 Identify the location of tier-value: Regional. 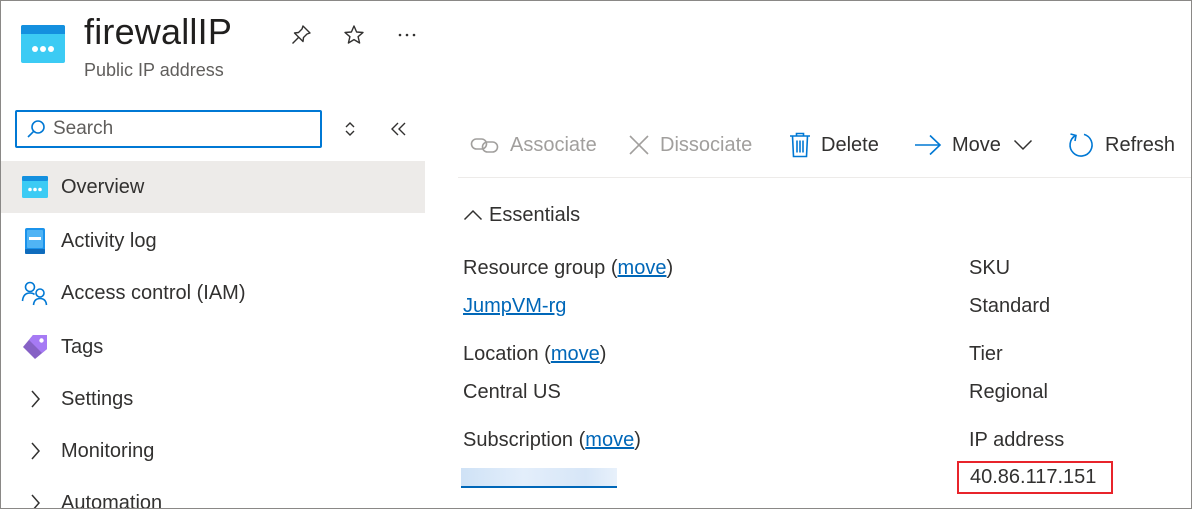
(1008, 392).